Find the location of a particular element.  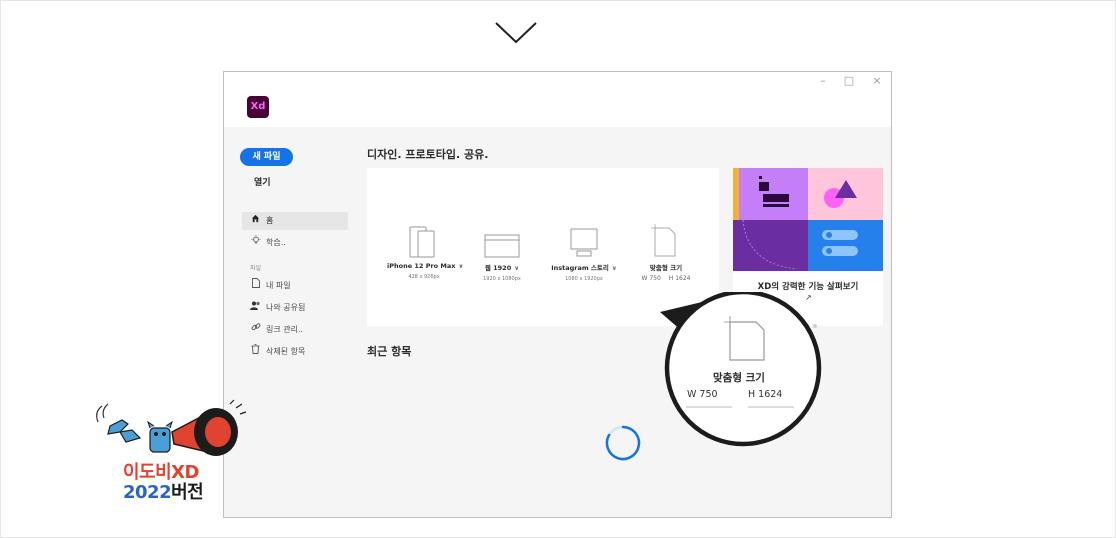

preset-dimensions: 428 x 926px is located at coordinates (424, 277).